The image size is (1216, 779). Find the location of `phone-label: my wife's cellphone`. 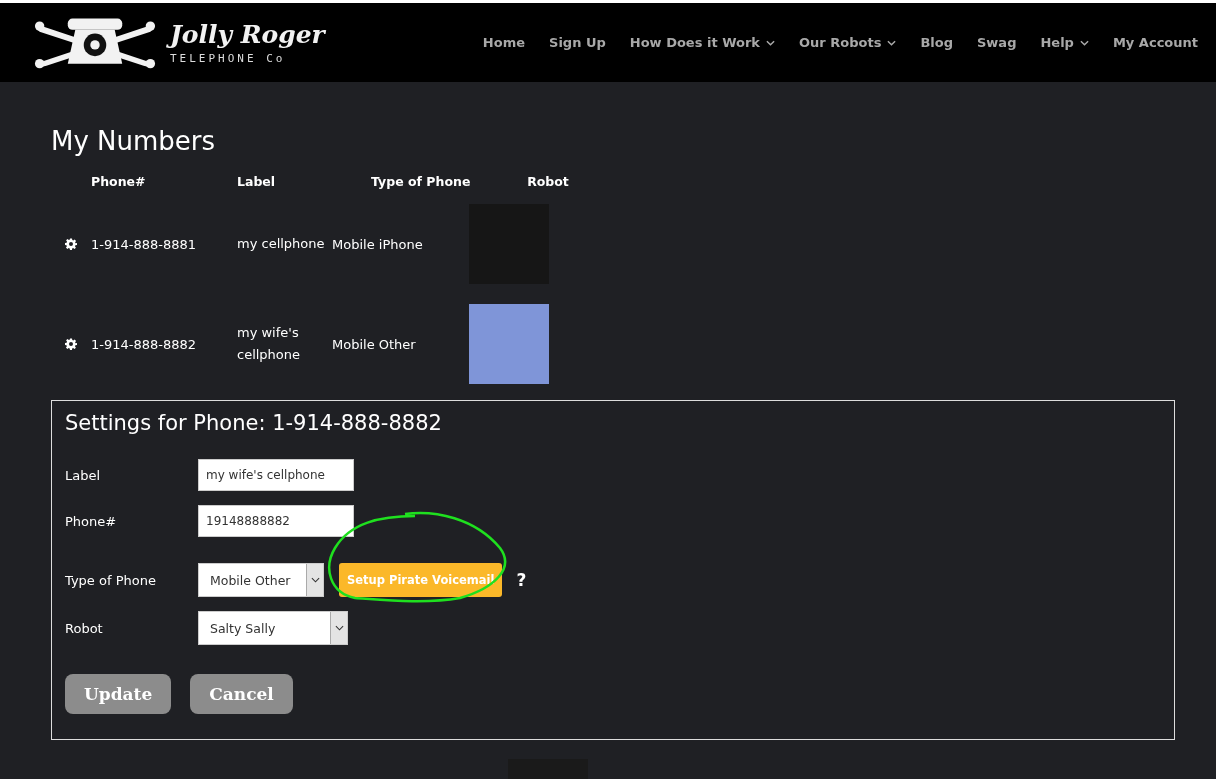

phone-label: my wife's cellphone is located at coordinates (269, 344).